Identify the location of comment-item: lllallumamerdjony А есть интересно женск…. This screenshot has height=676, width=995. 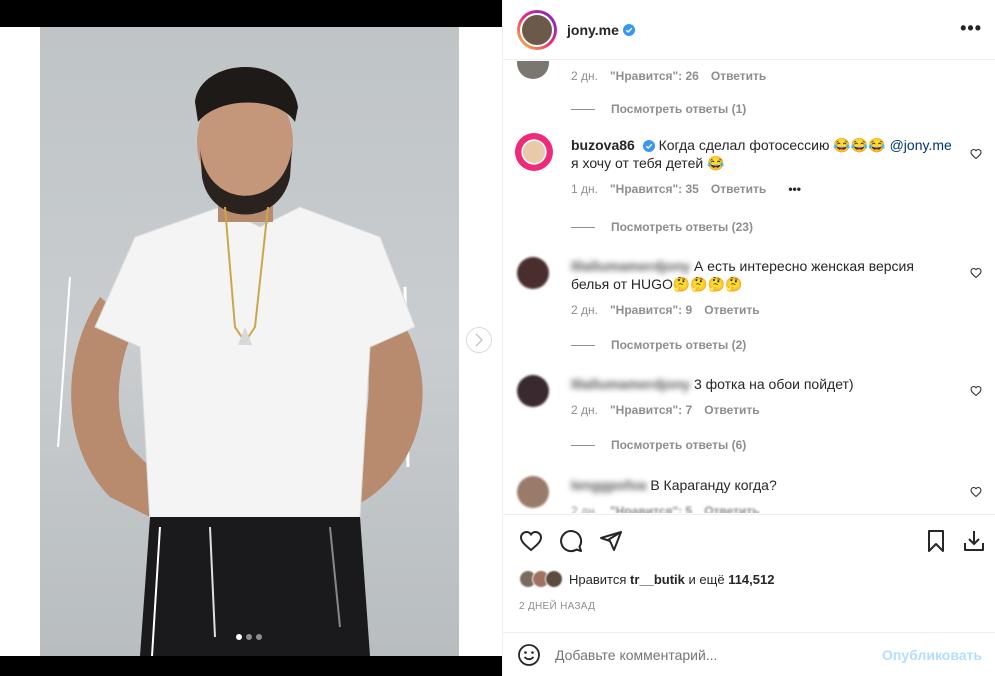
(749, 288).